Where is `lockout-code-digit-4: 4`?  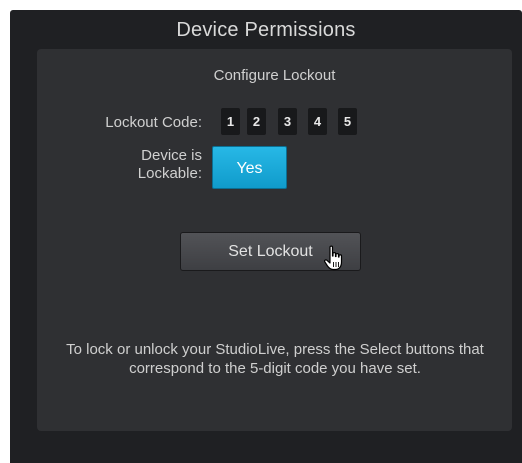 lockout-code-digit-4: 4 is located at coordinates (317, 121).